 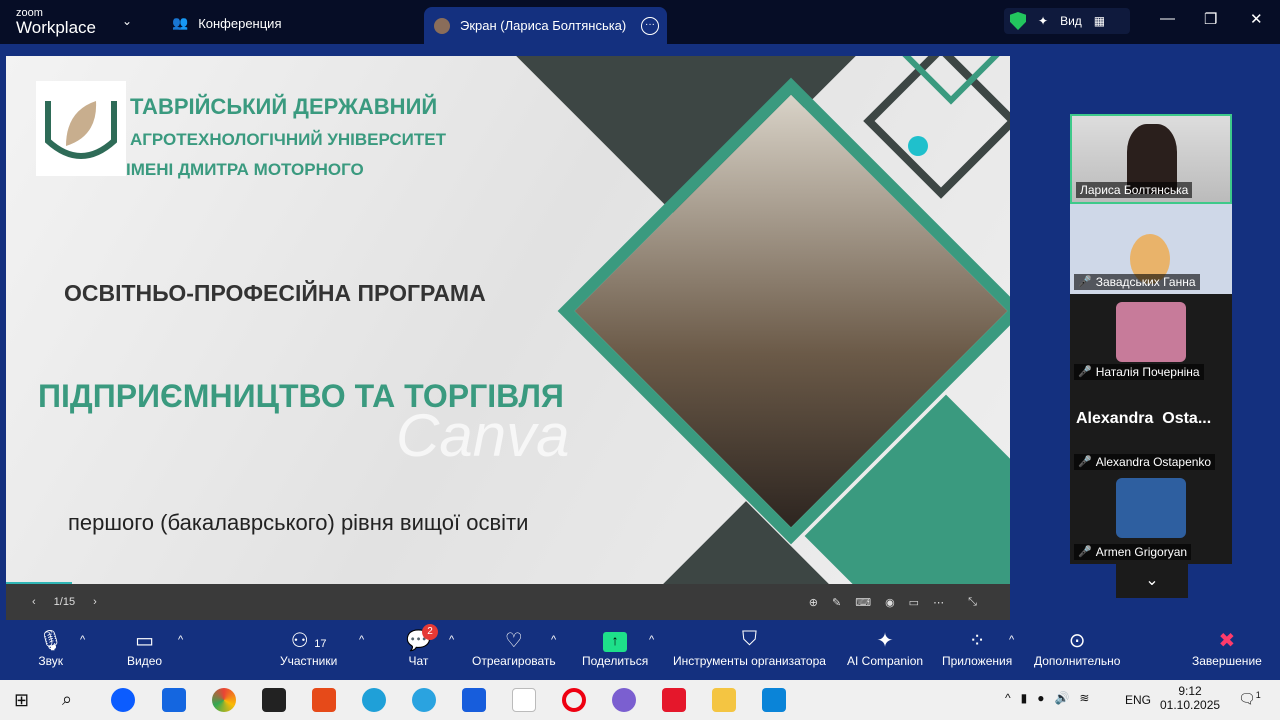 I want to click on participant-name: 🎤 Завадських Ганна, so click(x=1137, y=282).